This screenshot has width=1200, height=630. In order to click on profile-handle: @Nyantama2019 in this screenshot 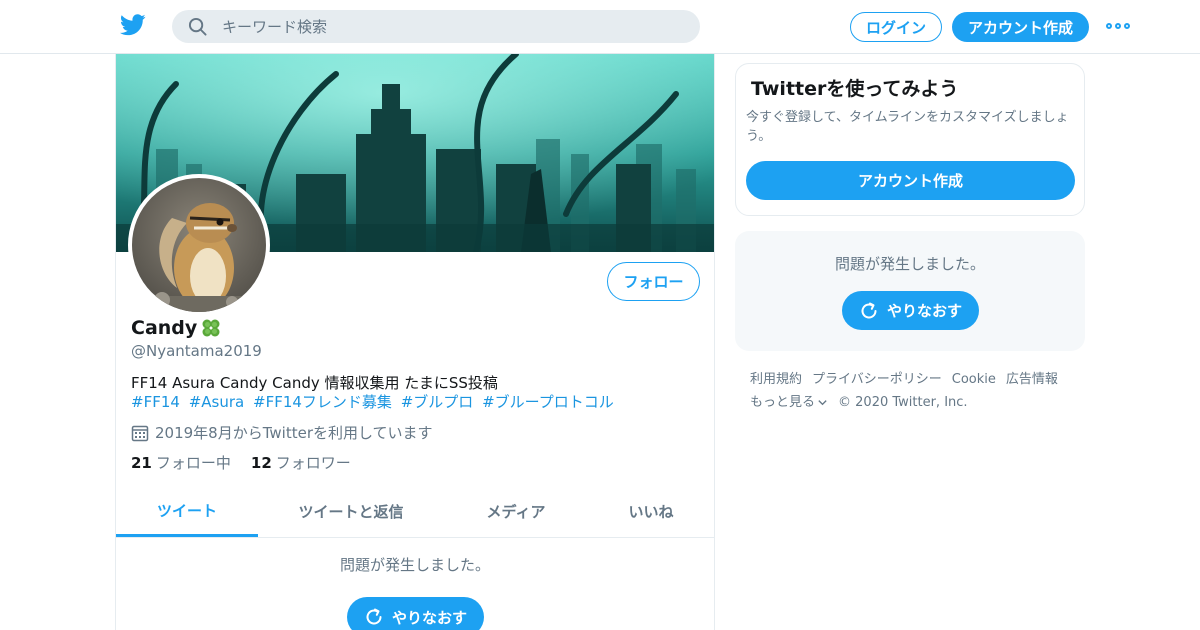, I will do `click(196, 351)`.